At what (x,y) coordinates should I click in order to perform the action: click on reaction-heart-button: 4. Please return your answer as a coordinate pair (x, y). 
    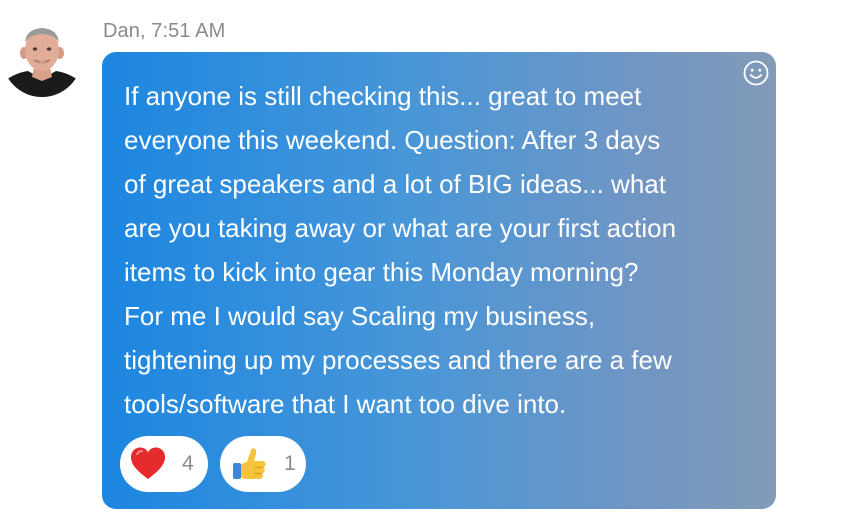
    Looking at the image, I should click on (164, 464).